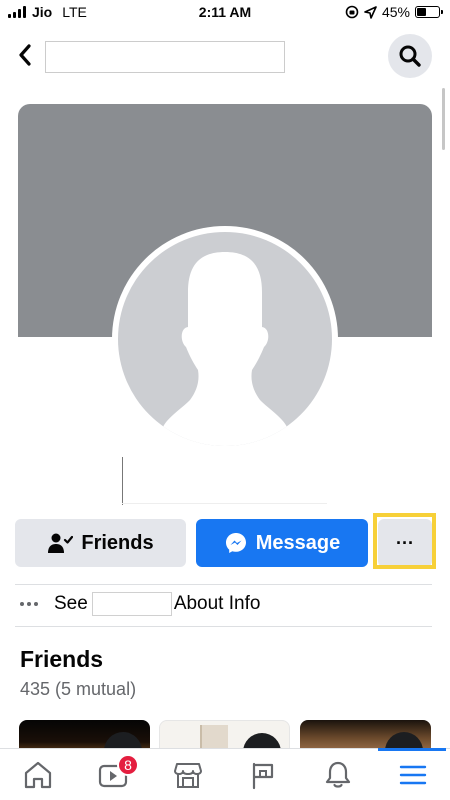 Image resolution: width=450 pixels, height=800 pixels. I want to click on search-input, so click(165, 57).